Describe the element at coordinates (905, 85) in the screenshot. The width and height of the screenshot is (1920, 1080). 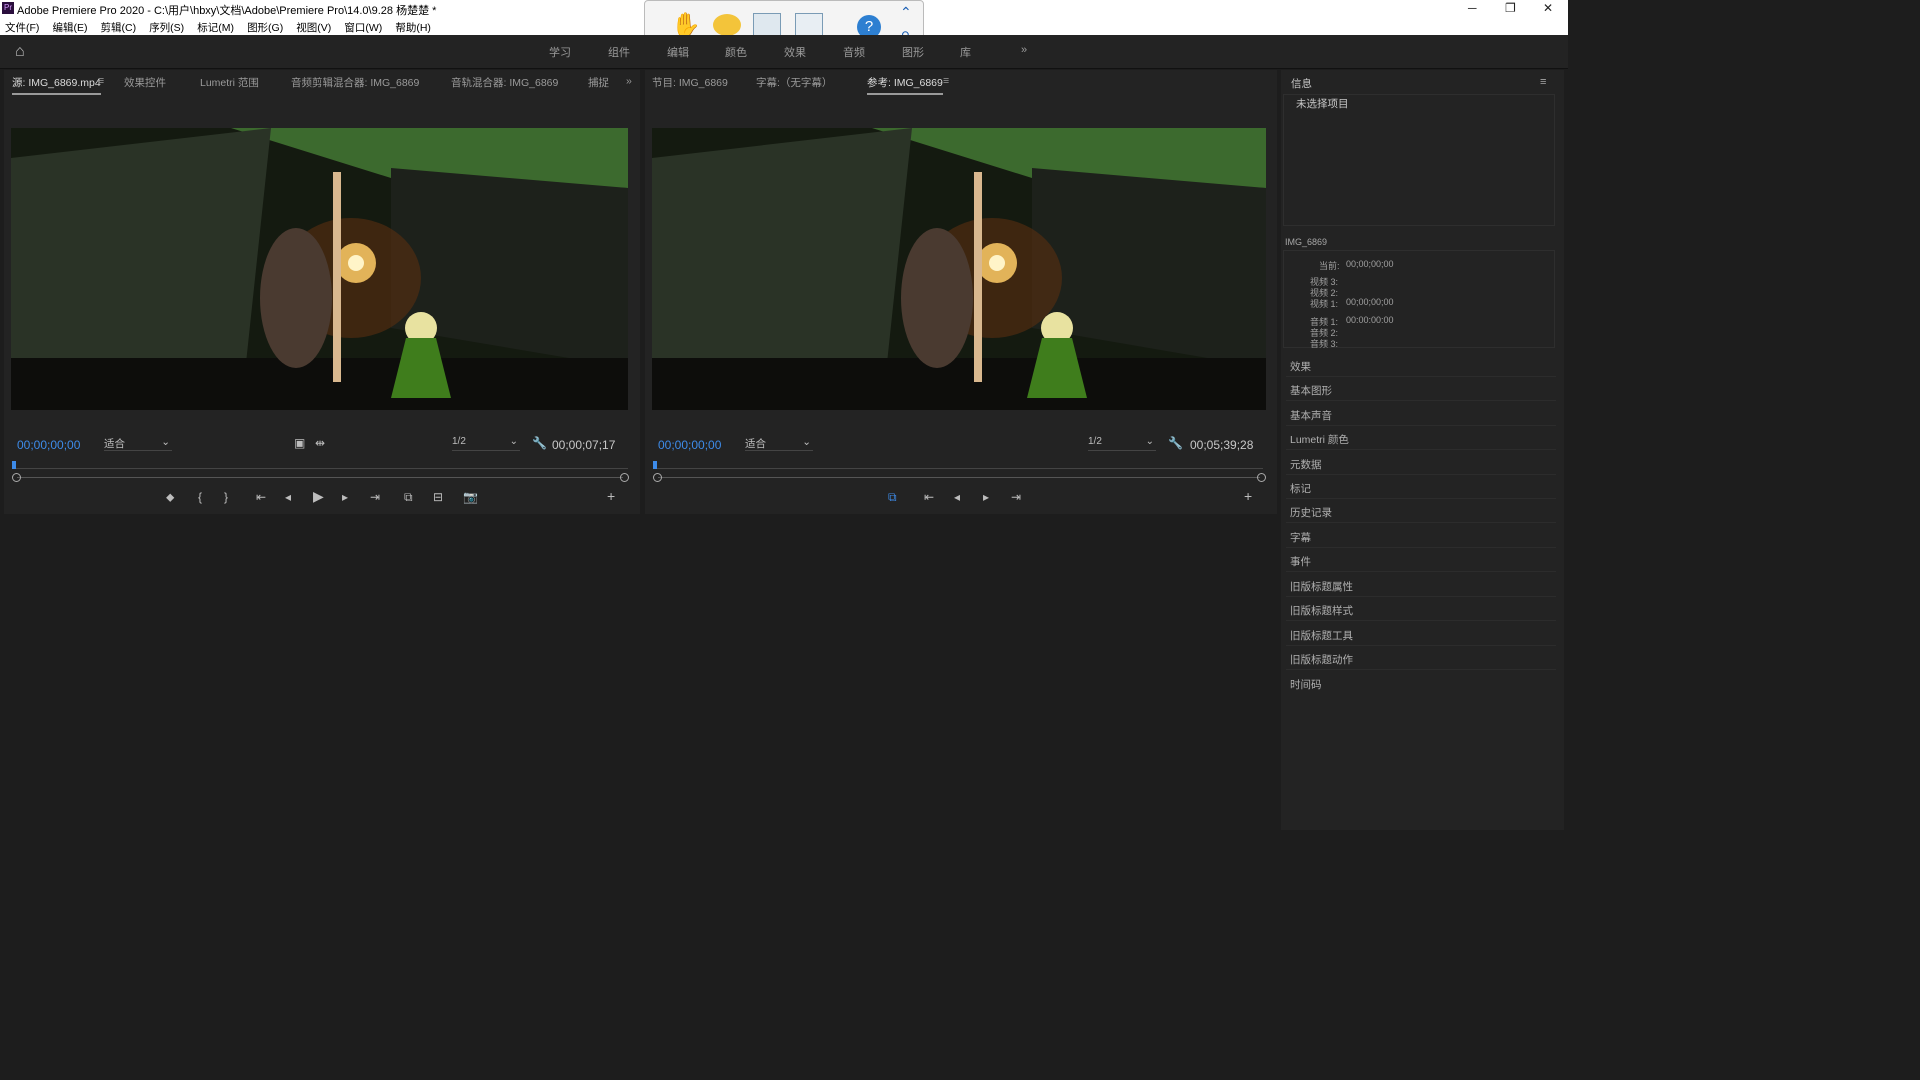
I see `tab-reference: 参考: IMG_6869` at that location.